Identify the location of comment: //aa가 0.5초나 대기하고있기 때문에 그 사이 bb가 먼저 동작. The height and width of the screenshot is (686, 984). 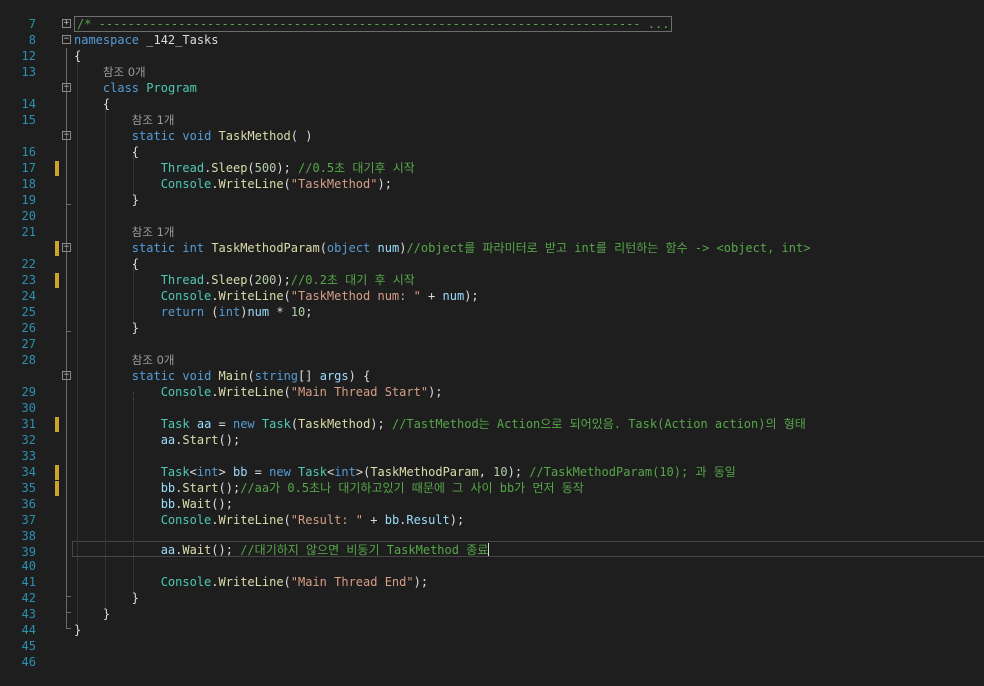
(412, 488).